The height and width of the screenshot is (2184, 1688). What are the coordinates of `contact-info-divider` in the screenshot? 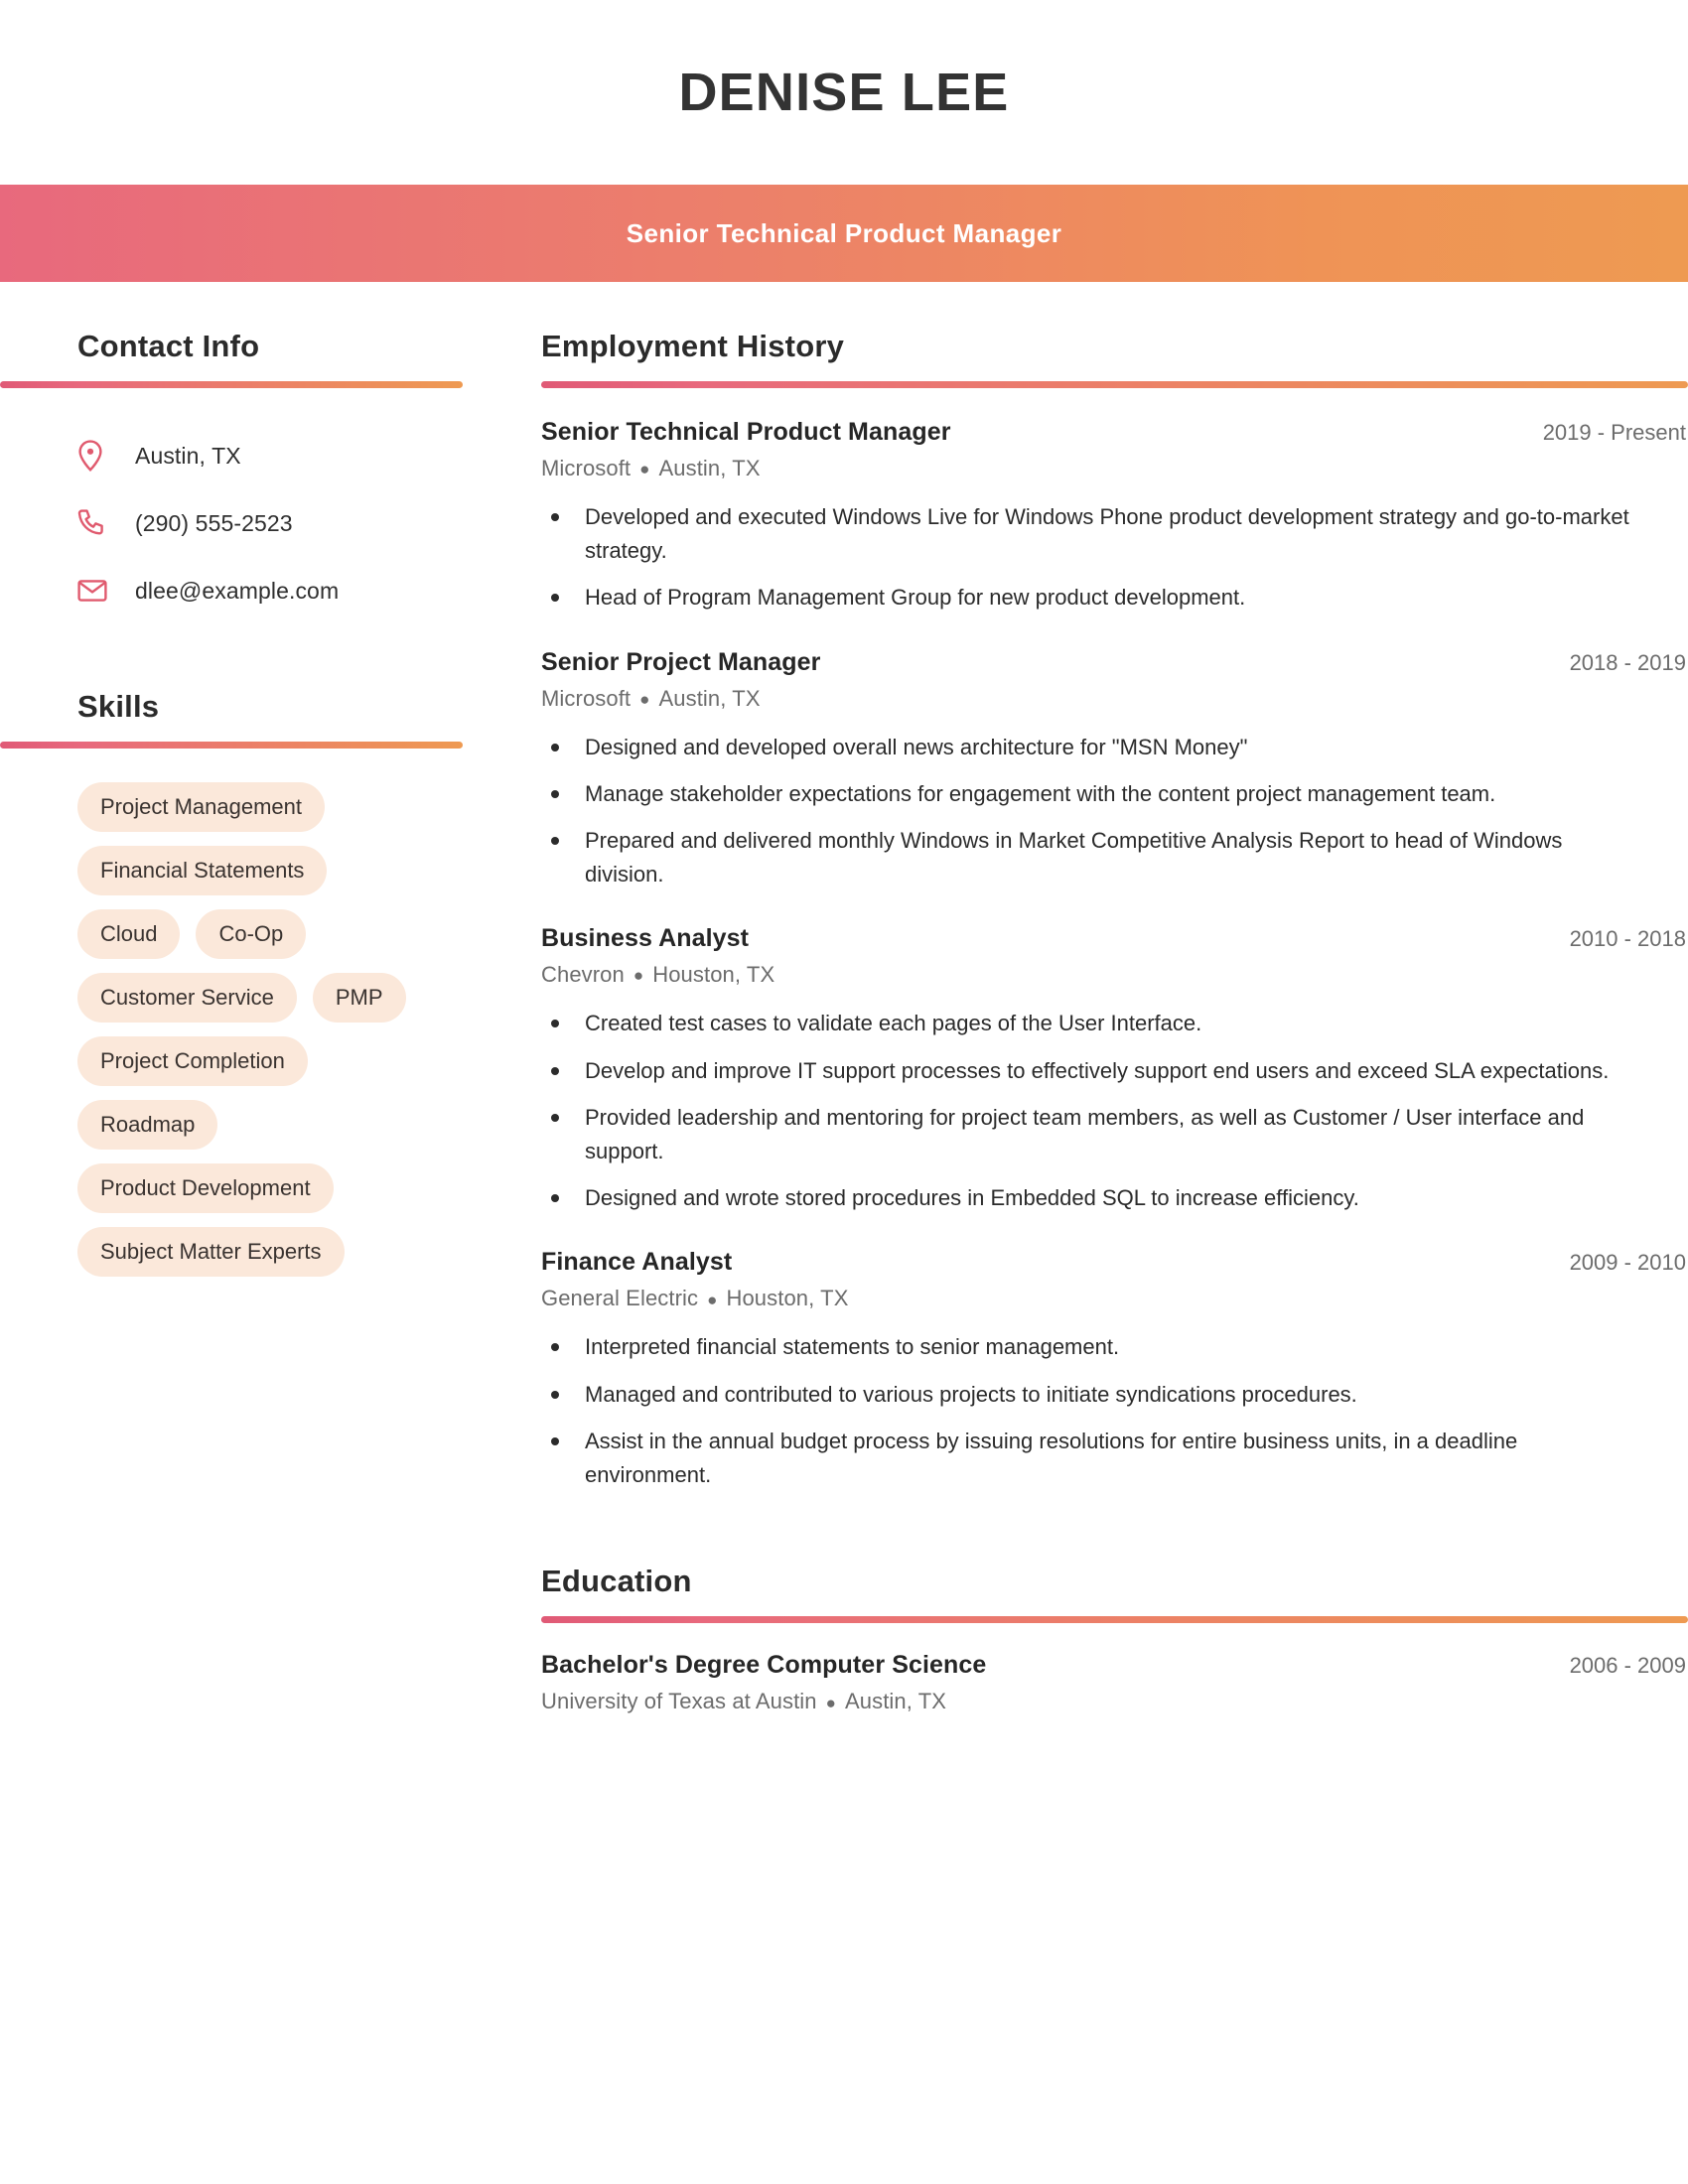 It's located at (231, 385).